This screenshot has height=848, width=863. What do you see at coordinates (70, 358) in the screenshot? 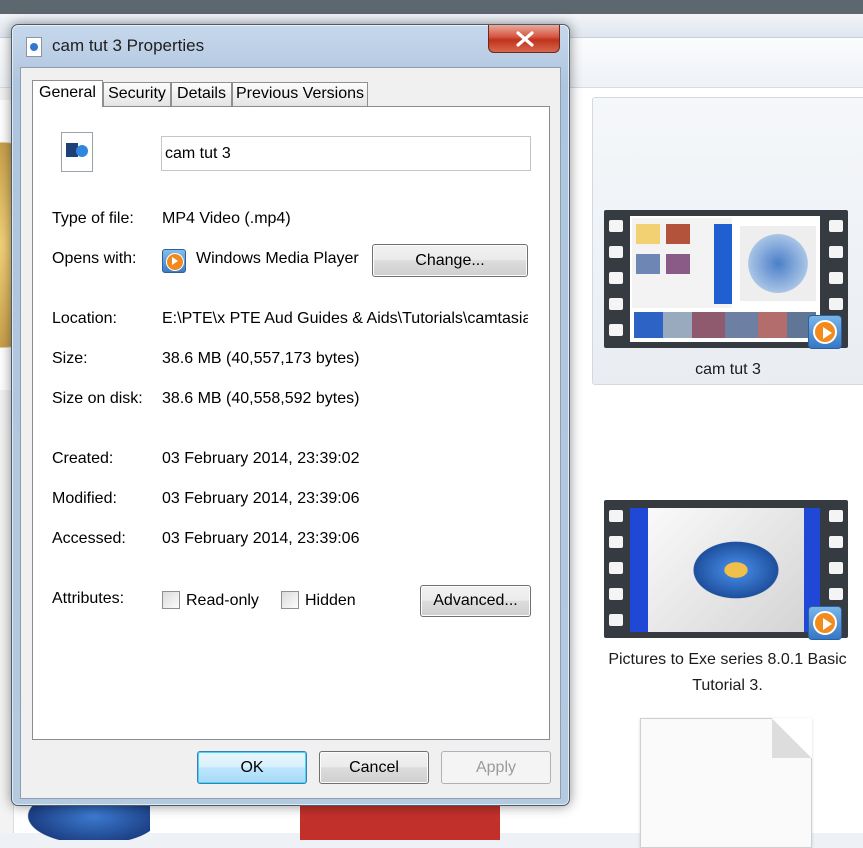
I see `size-label: Size:` at bounding box center [70, 358].